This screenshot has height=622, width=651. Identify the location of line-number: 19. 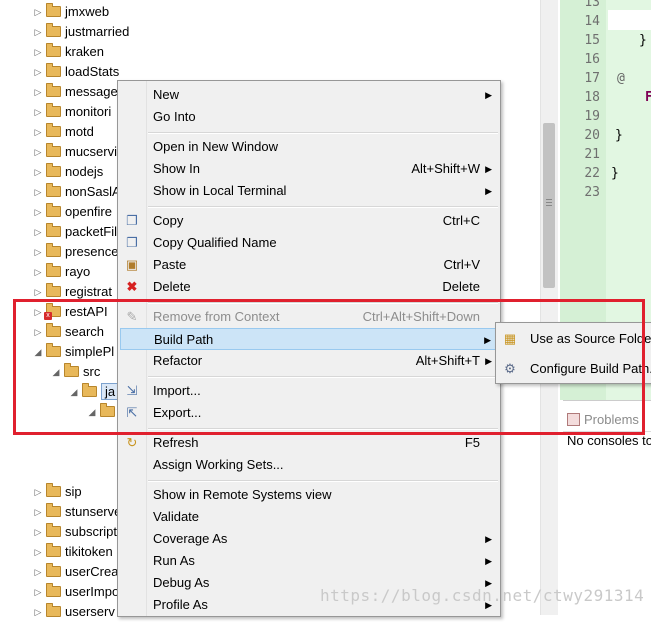
(592, 116).